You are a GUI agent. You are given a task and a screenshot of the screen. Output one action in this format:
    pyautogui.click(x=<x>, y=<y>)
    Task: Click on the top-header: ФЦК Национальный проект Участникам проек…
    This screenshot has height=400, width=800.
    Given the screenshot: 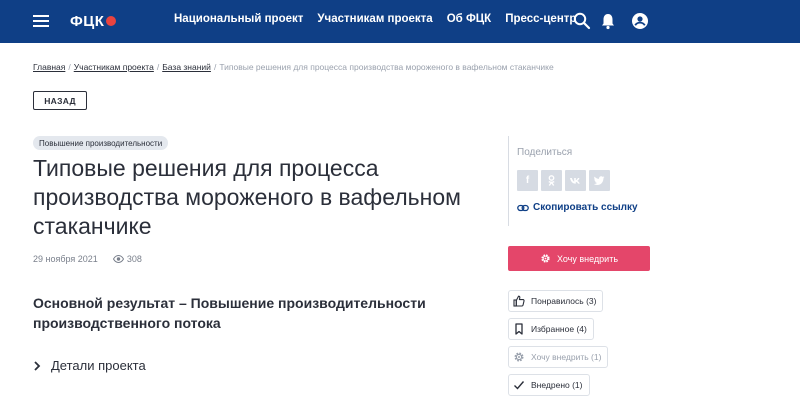 What is the action you would take?
    pyautogui.click(x=400, y=21)
    